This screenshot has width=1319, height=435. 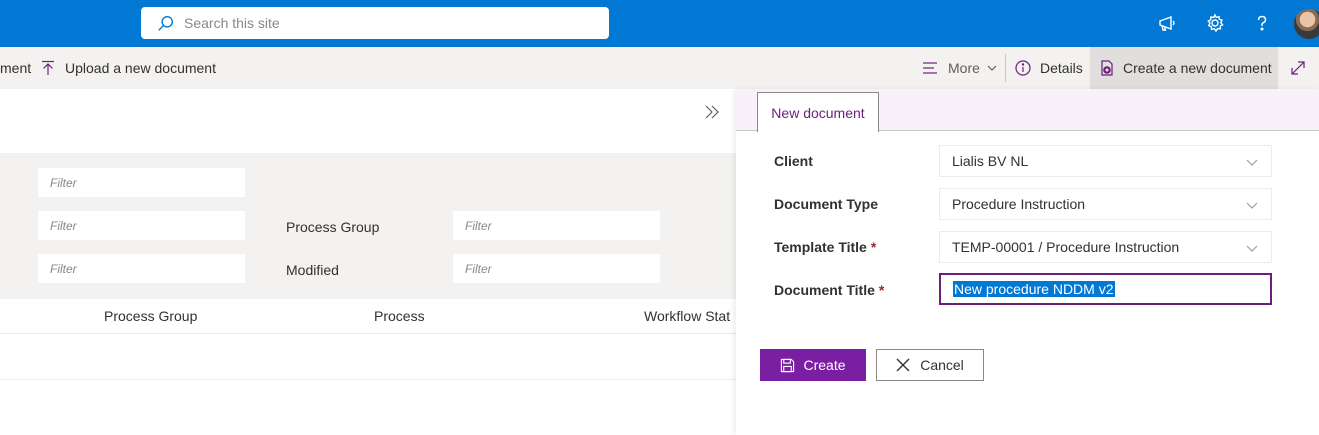 I want to click on create-button: Create, so click(x=813, y=365).